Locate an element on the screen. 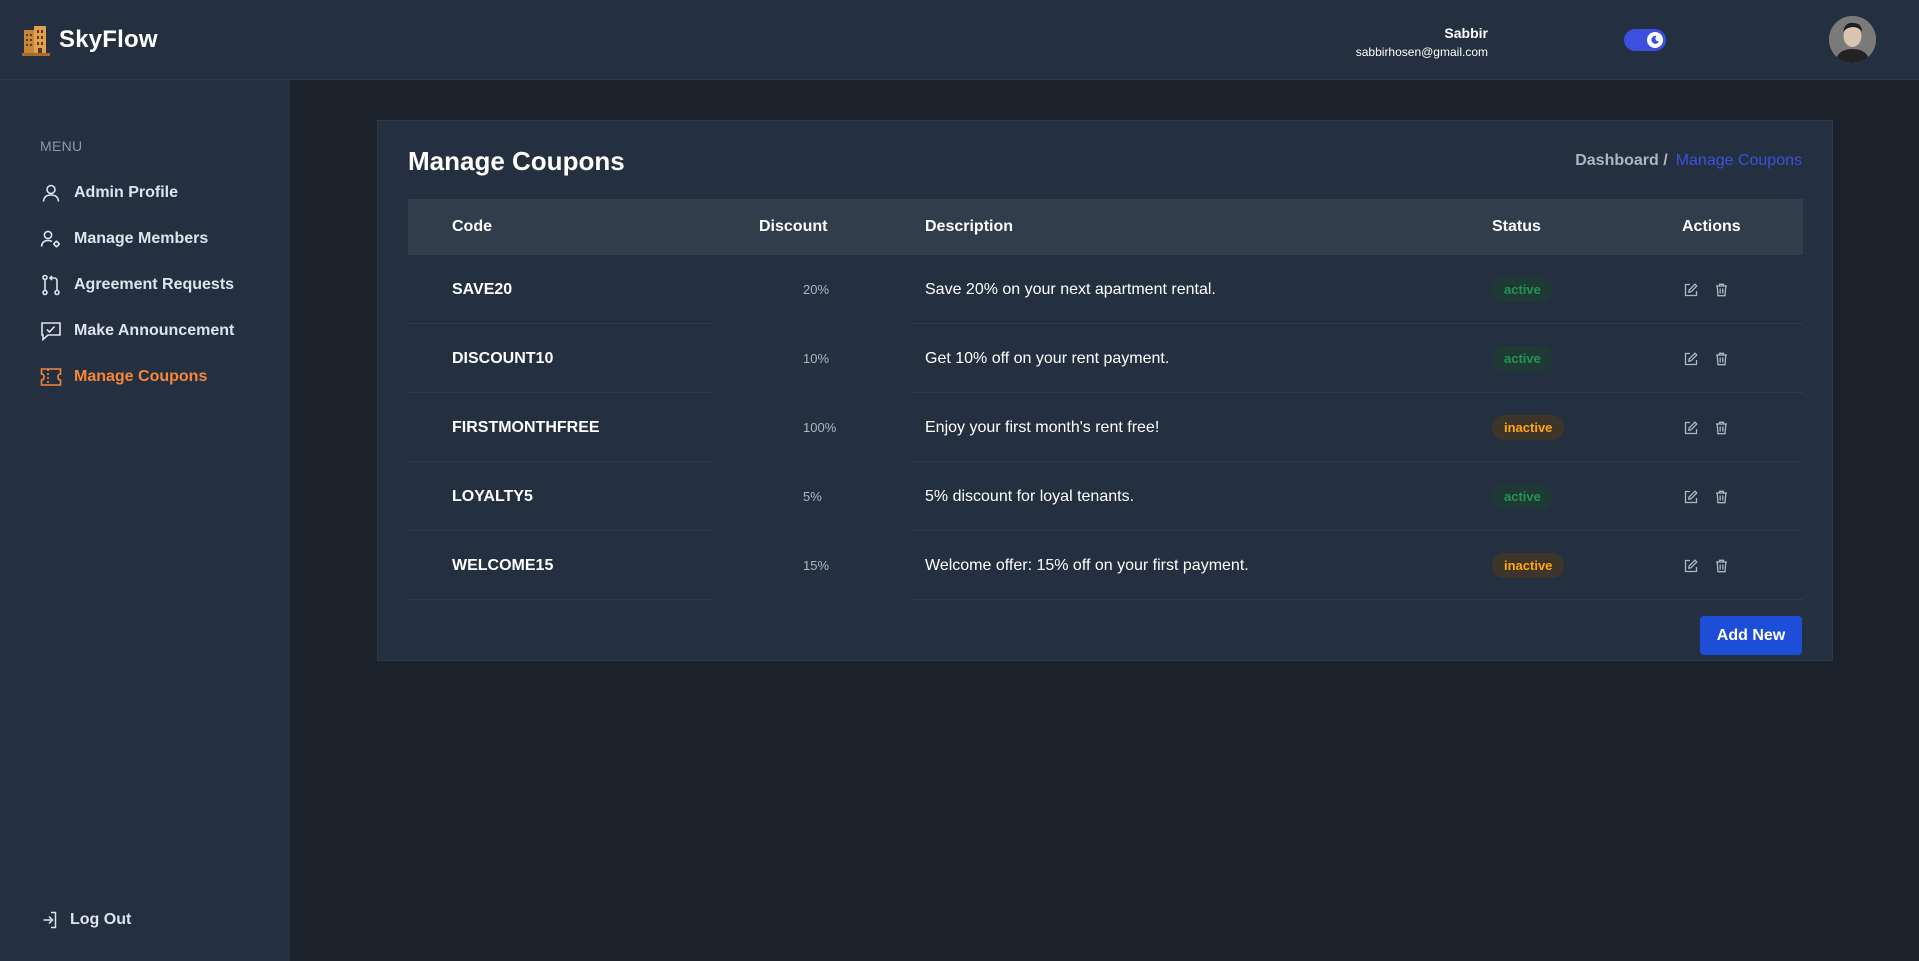 Image resolution: width=1919 pixels, height=961 pixels. table-header: Code Discount Description Status Actions is located at coordinates (1105, 227).